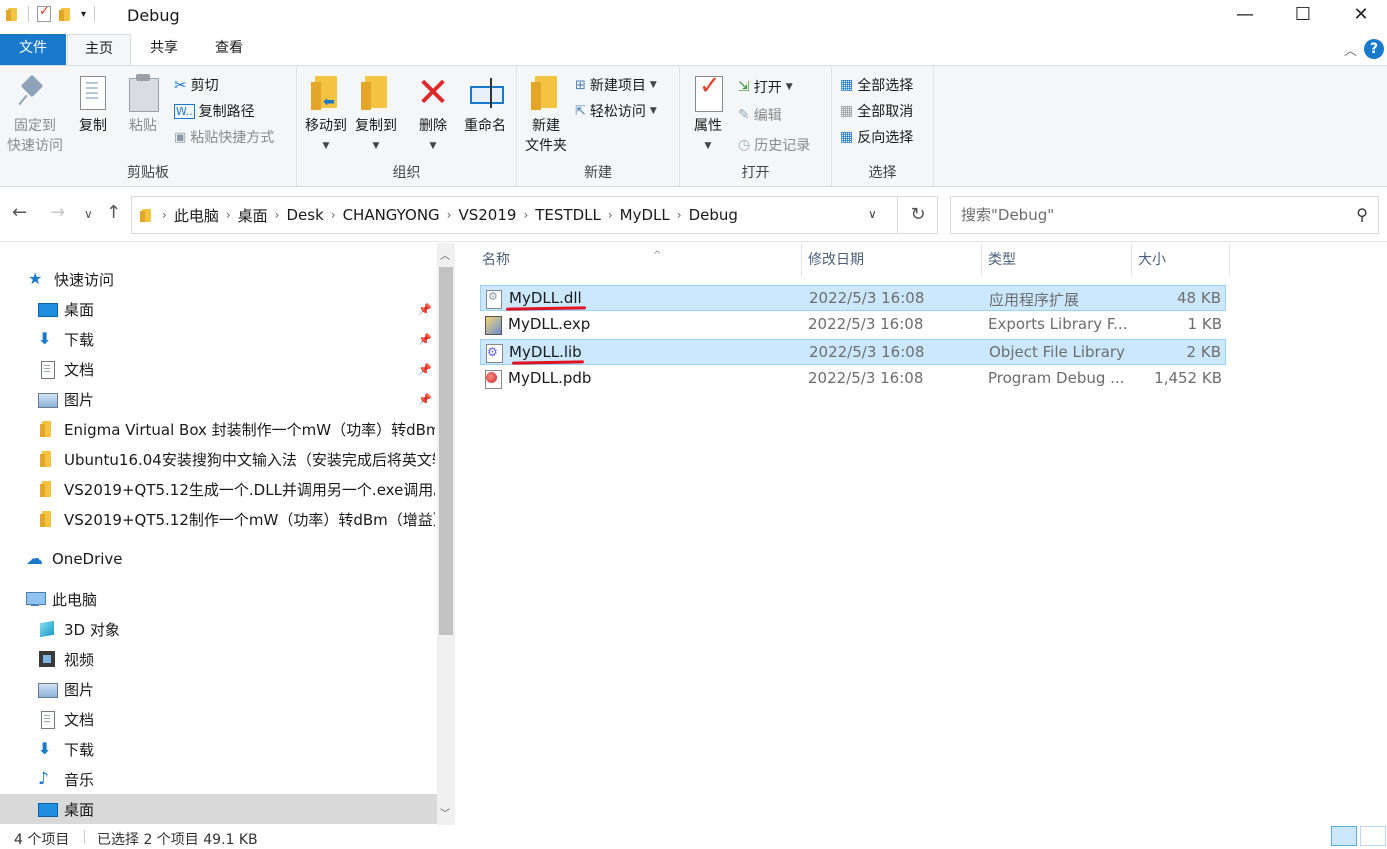 The width and height of the screenshot is (1387, 849). What do you see at coordinates (546, 115) in the screenshot?
I see `new-folder-button: 新建 文件夹` at bounding box center [546, 115].